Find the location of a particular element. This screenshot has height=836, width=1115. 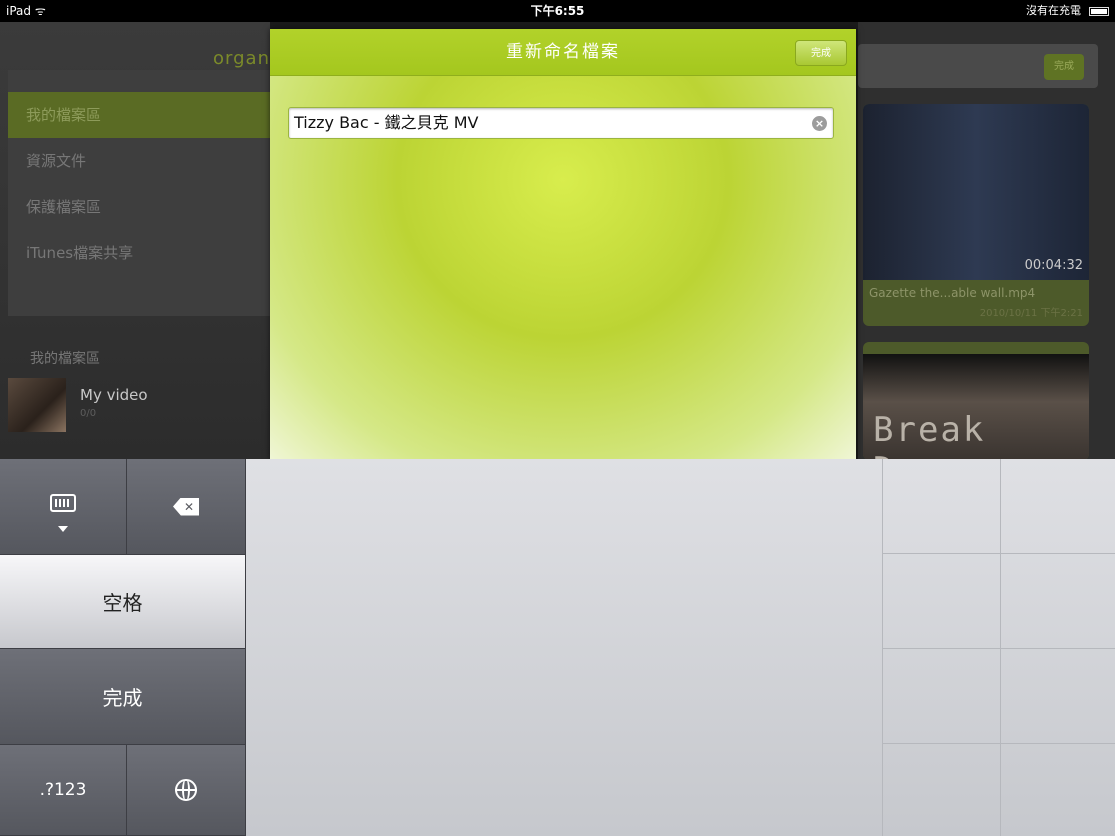

dialog-title: 重新命名檔案 is located at coordinates (563, 52).